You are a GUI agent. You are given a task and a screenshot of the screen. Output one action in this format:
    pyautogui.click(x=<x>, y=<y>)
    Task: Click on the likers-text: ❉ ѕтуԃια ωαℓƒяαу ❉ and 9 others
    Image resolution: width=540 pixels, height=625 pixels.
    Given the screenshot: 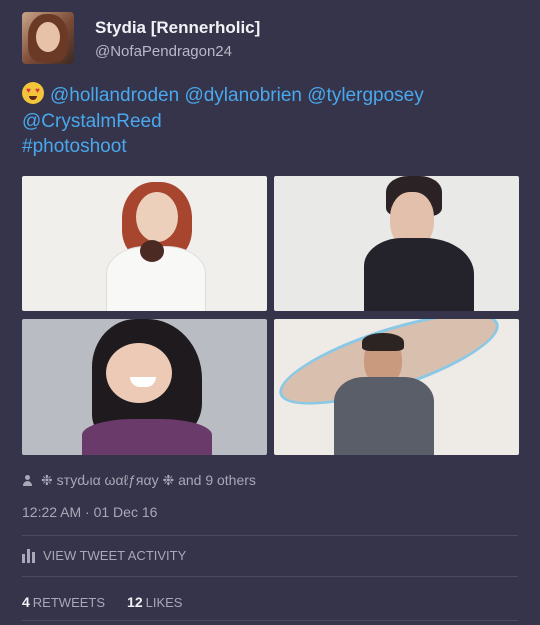 What is the action you would take?
    pyautogui.click(x=148, y=480)
    